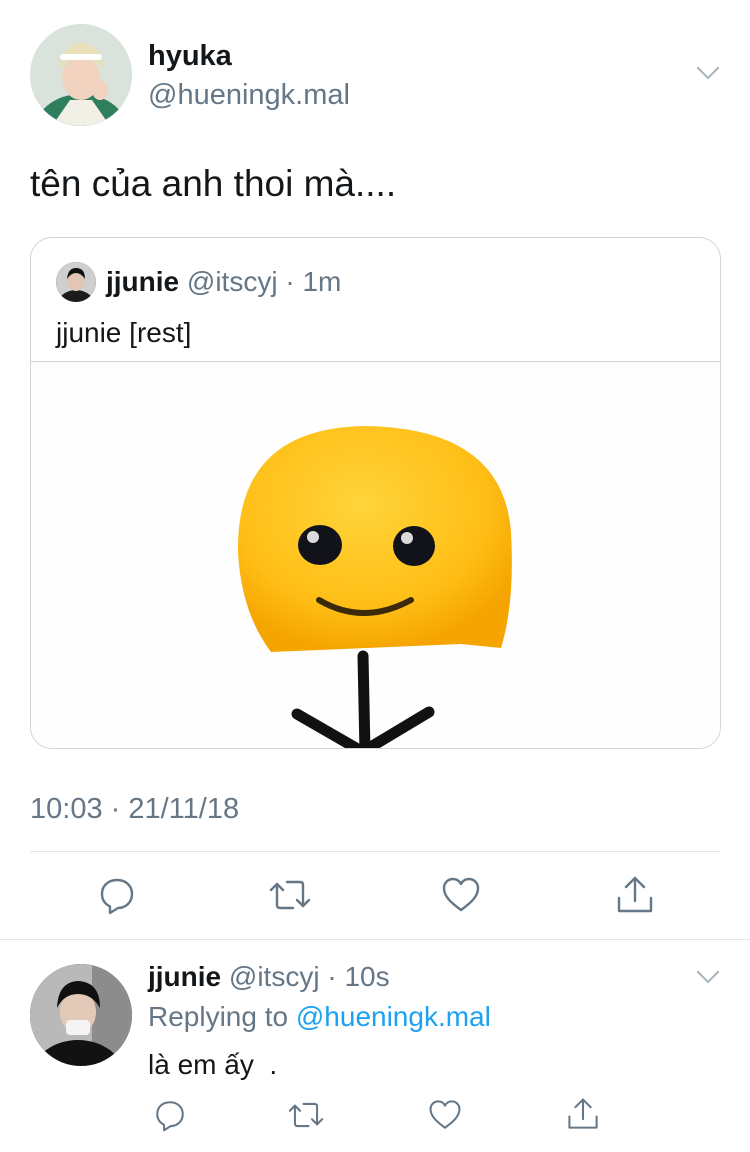  I want to click on quoted-tweet-age: · 1m, so click(313, 281).